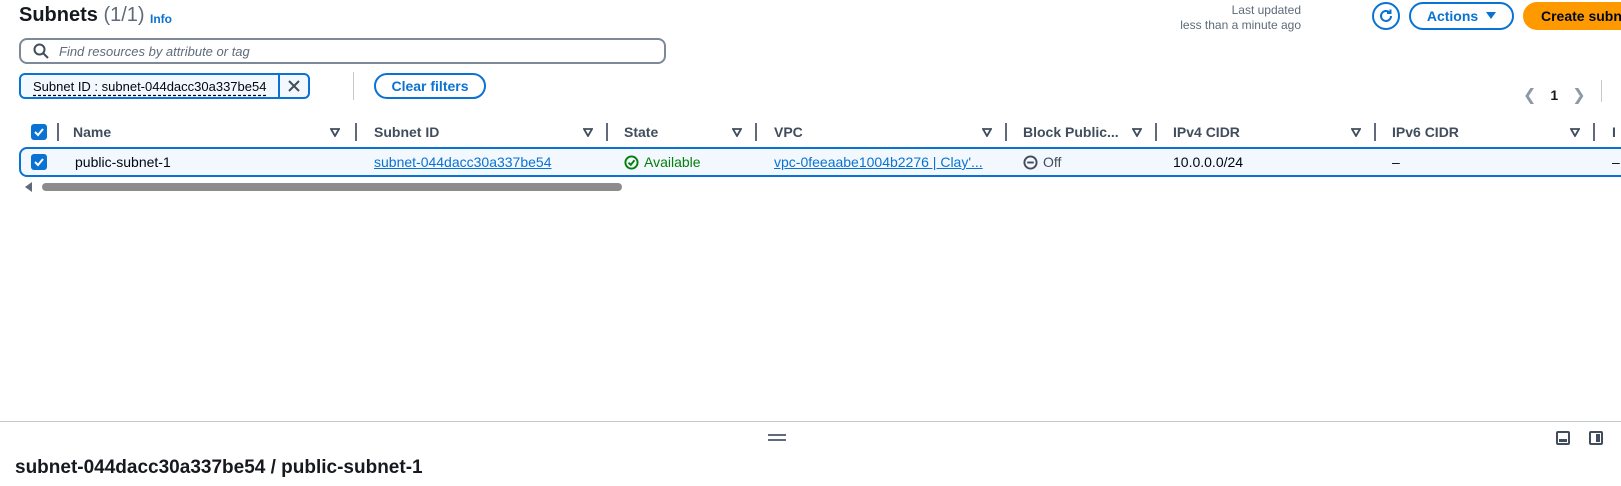 The height and width of the screenshot is (486, 1621). I want to click on filter-token: Subnet ID : subnet-044dacc30a337be54, so click(165, 86).